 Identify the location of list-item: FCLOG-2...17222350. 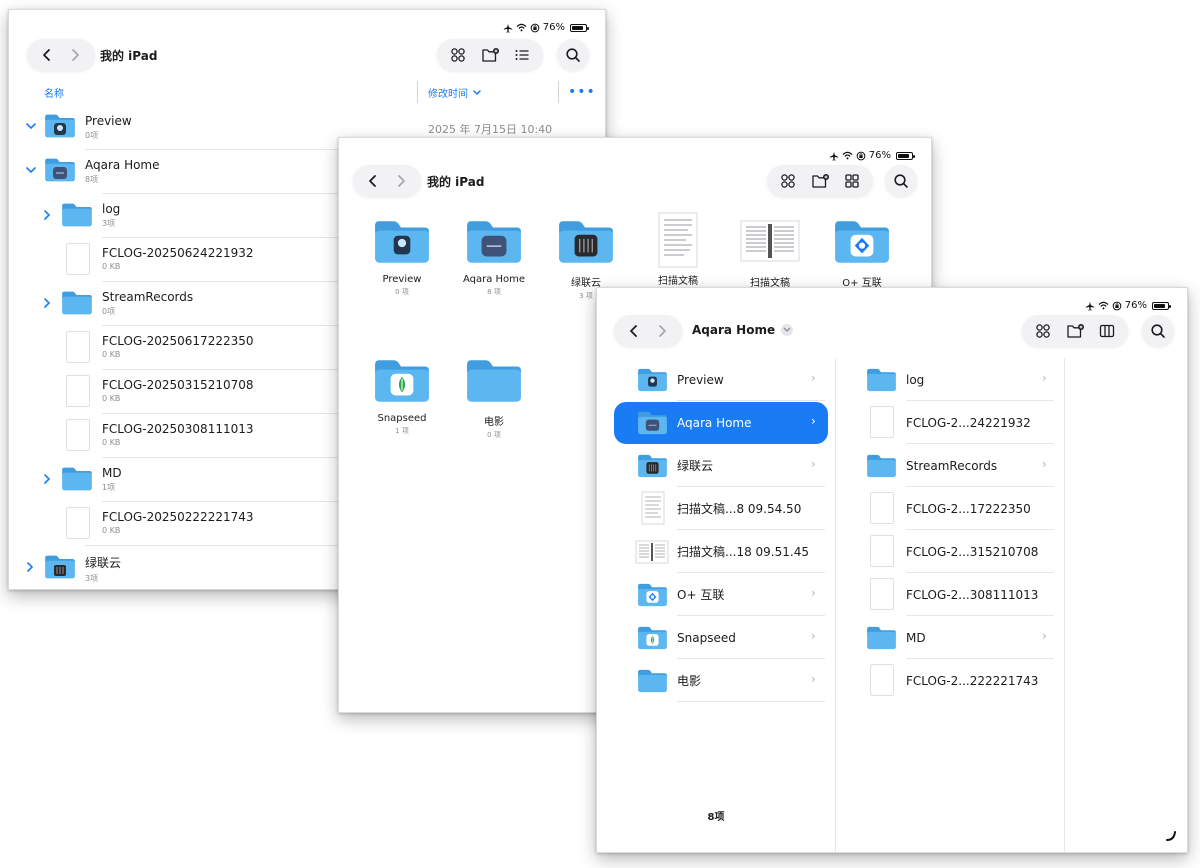
(950, 508).